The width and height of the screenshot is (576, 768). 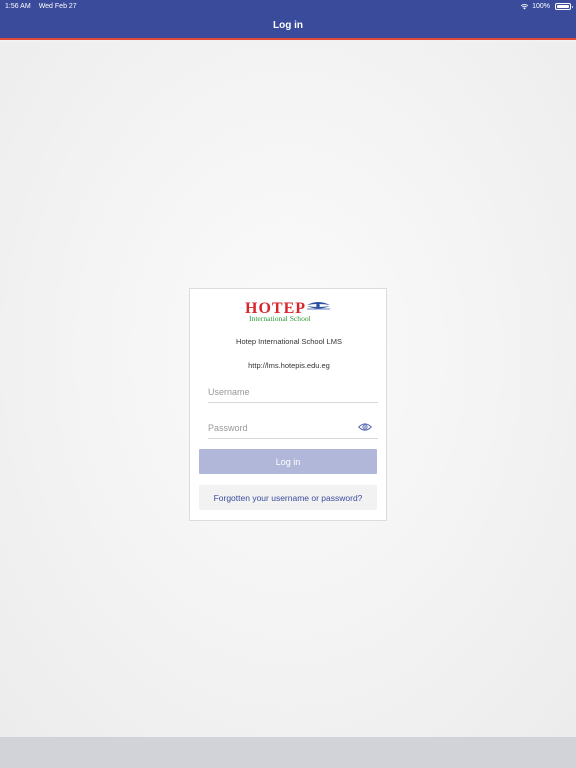 What do you see at coordinates (365, 427) in the screenshot?
I see `show-password-eye-icon` at bounding box center [365, 427].